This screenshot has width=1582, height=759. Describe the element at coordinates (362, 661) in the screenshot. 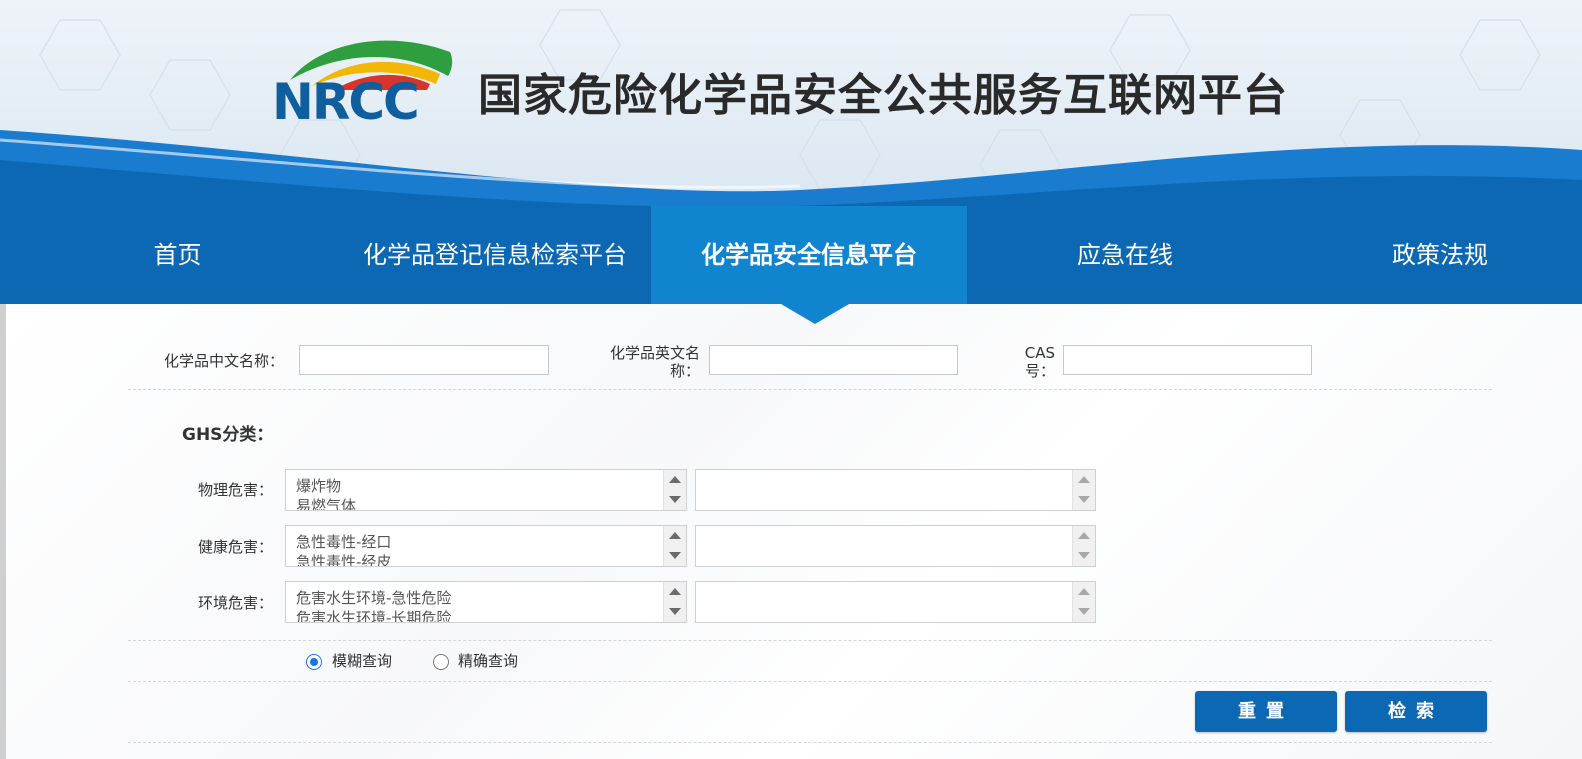

I see `fuzzy-query-label: 模糊查询` at that location.